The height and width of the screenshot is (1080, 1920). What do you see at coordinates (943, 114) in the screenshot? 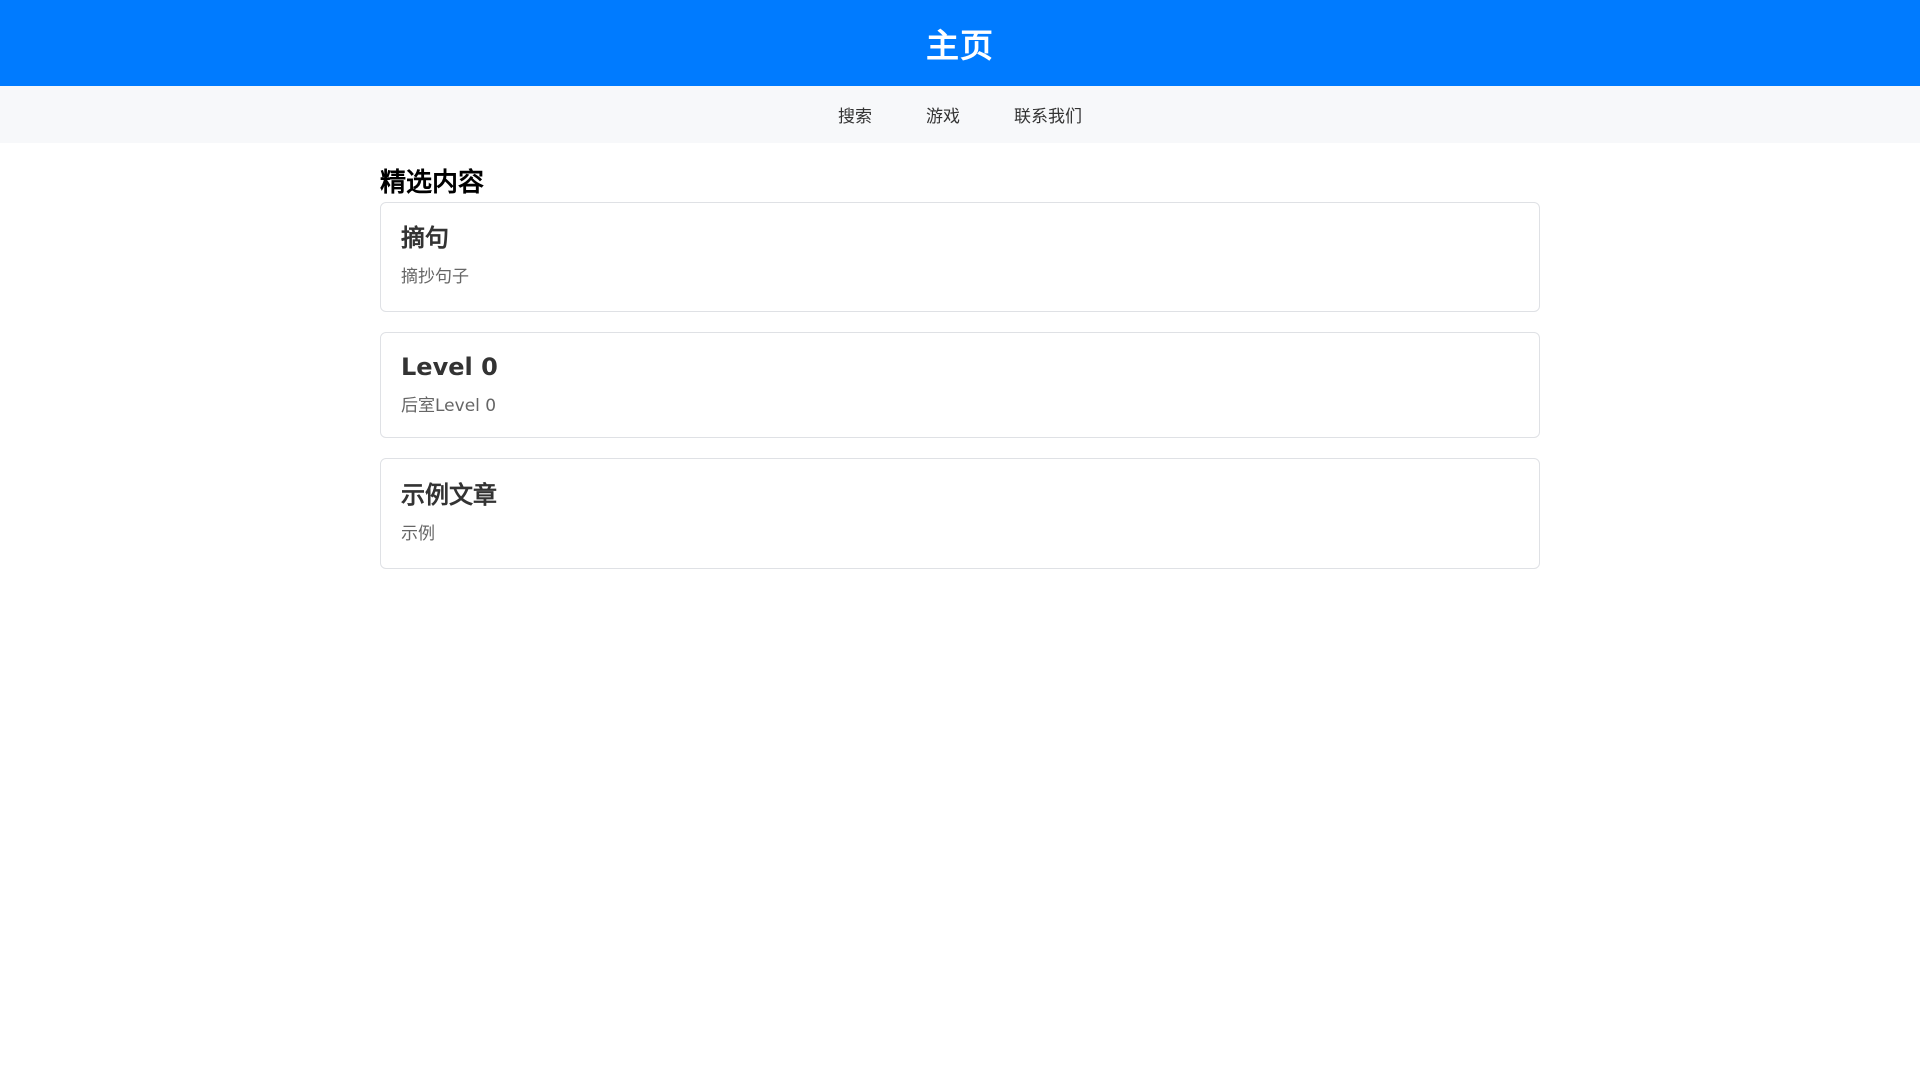
I see `nav-link-games: 游戏` at bounding box center [943, 114].